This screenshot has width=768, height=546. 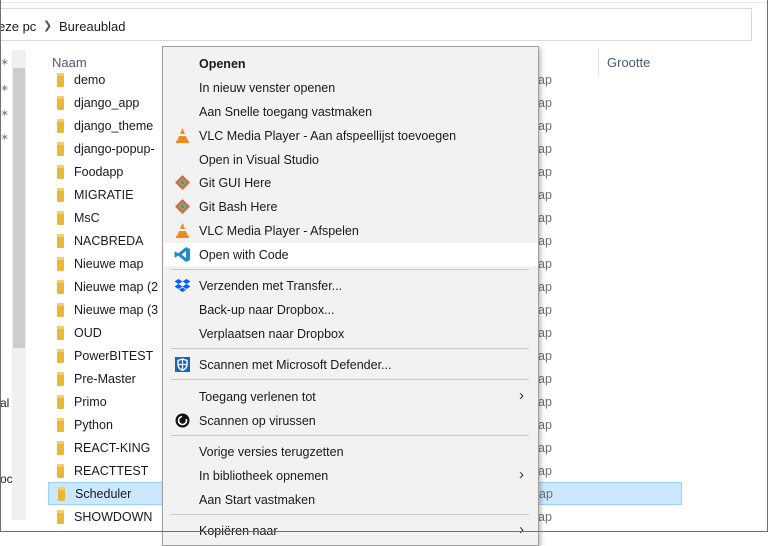 I want to click on file-name: Scheduler, so click(x=103, y=494).